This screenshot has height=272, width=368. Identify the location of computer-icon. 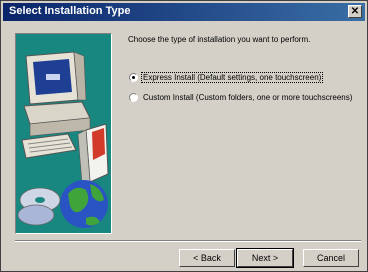
(65, 118).